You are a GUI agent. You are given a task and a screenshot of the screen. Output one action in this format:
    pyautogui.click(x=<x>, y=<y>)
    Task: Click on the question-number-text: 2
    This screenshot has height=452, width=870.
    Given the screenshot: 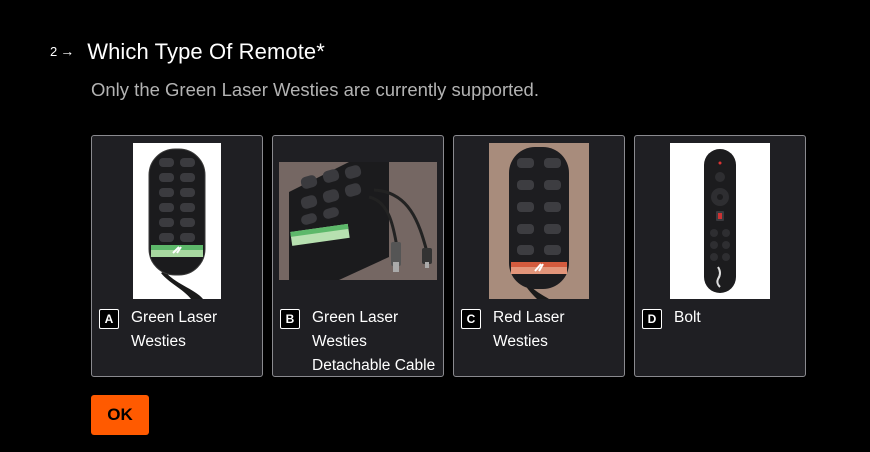 What is the action you would take?
    pyautogui.click(x=54, y=51)
    